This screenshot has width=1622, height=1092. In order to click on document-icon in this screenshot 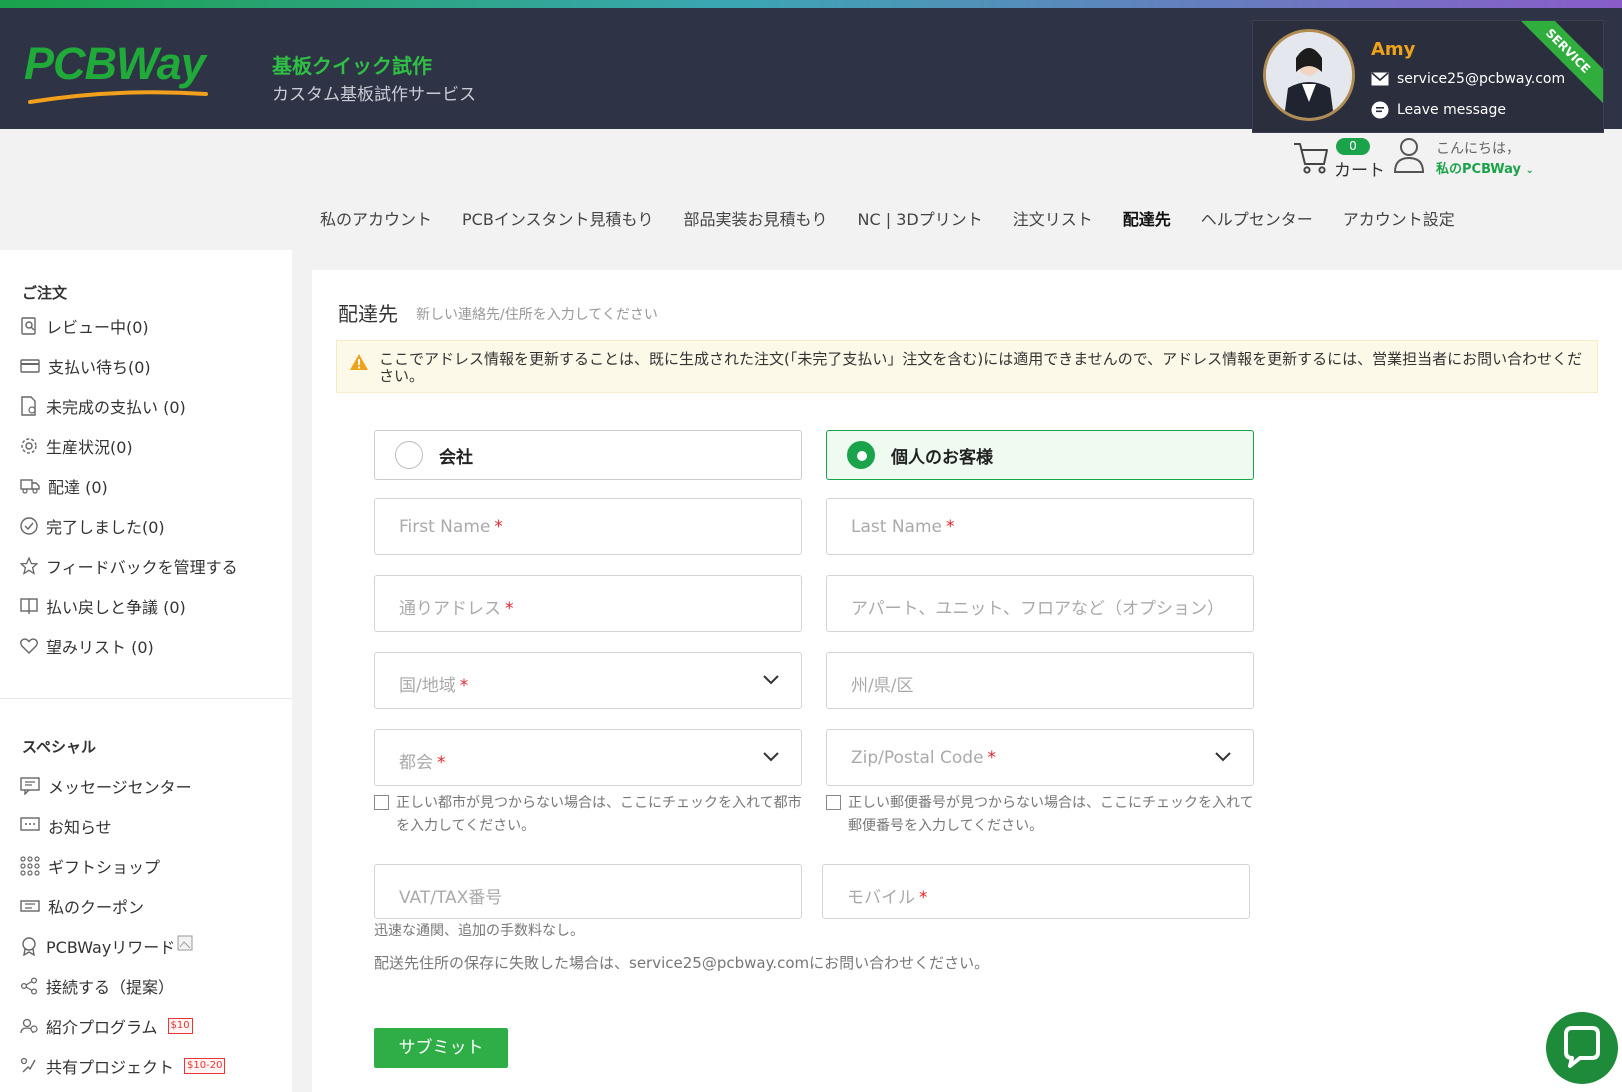, I will do `click(28, 406)`.